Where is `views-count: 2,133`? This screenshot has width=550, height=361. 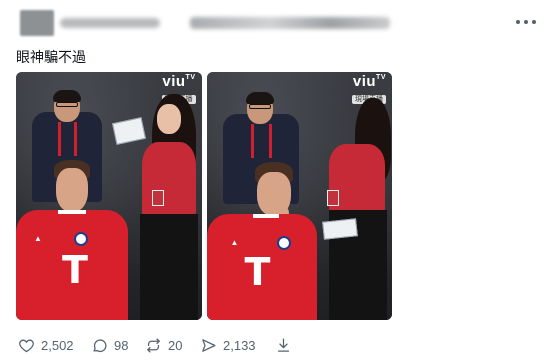
views-count: 2,133 is located at coordinates (239, 345).